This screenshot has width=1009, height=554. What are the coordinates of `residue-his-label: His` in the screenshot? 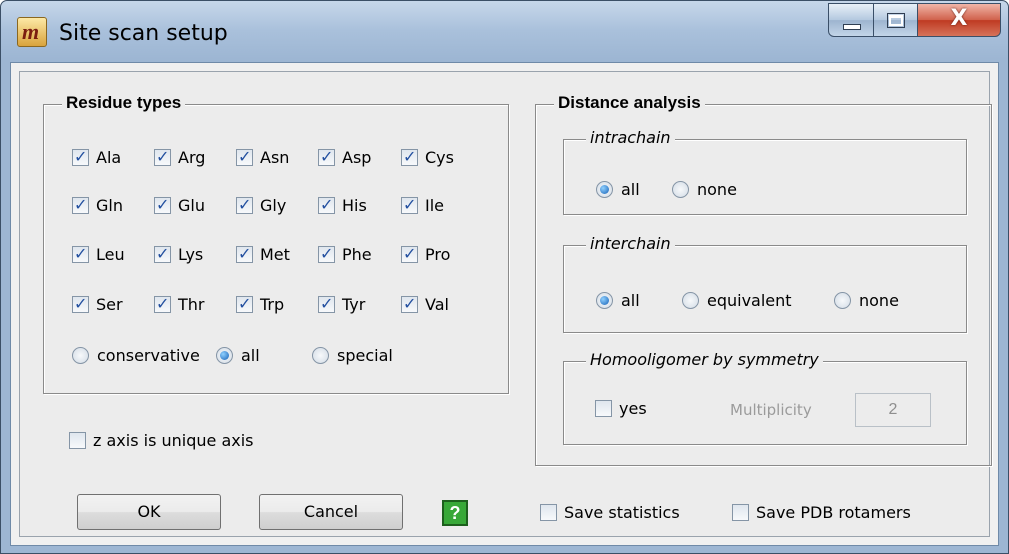 It's located at (354, 205).